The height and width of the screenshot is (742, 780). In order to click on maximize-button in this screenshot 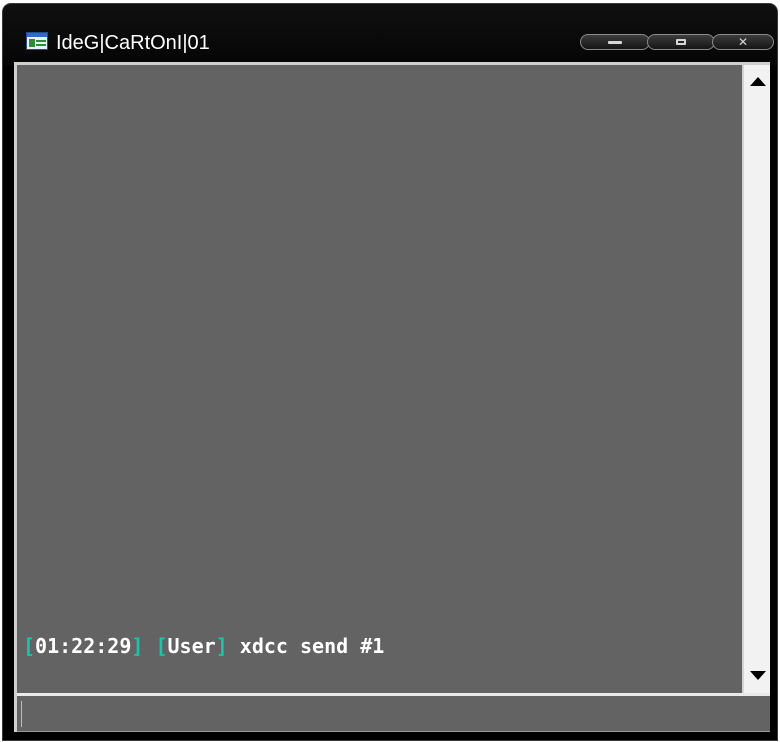, I will do `click(681, 42)`.